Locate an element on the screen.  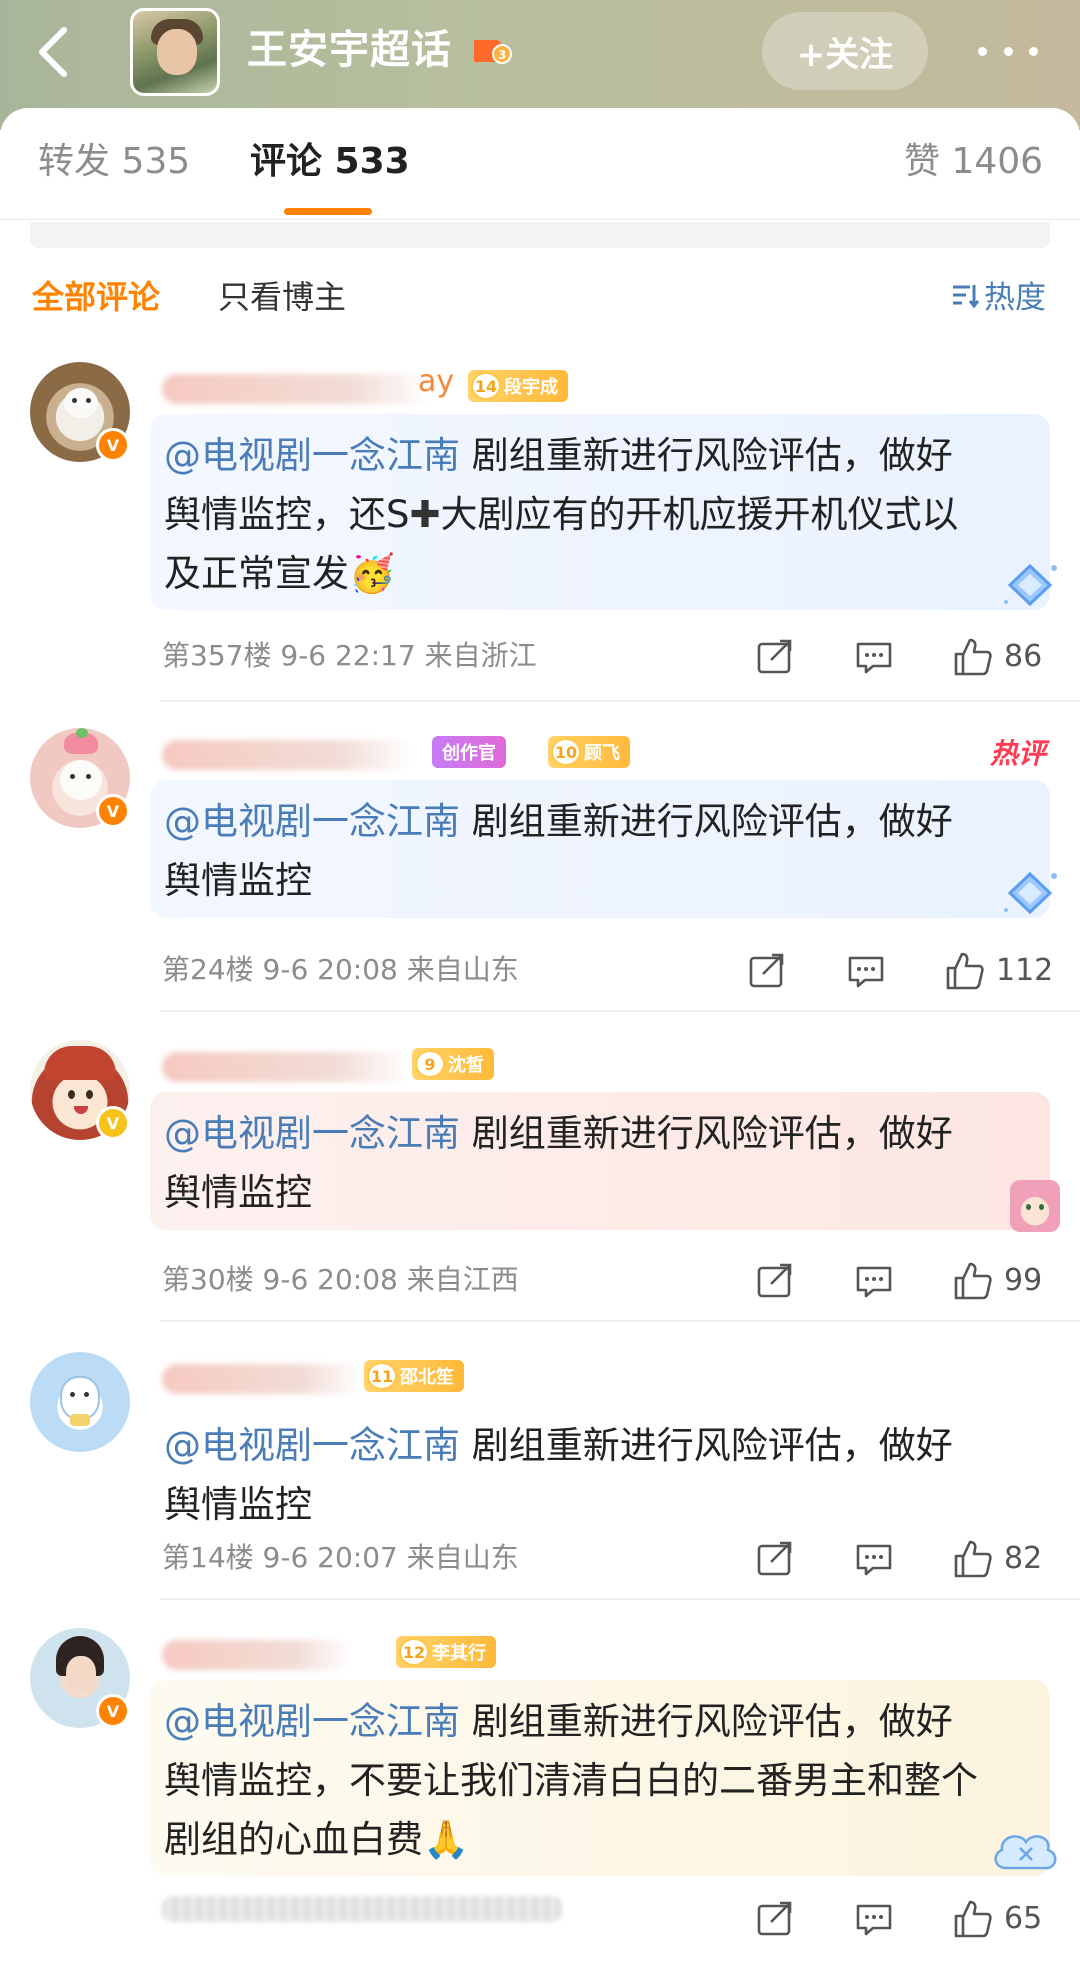
tab-comments: 评论 533 is located at coordinates (330, 162).